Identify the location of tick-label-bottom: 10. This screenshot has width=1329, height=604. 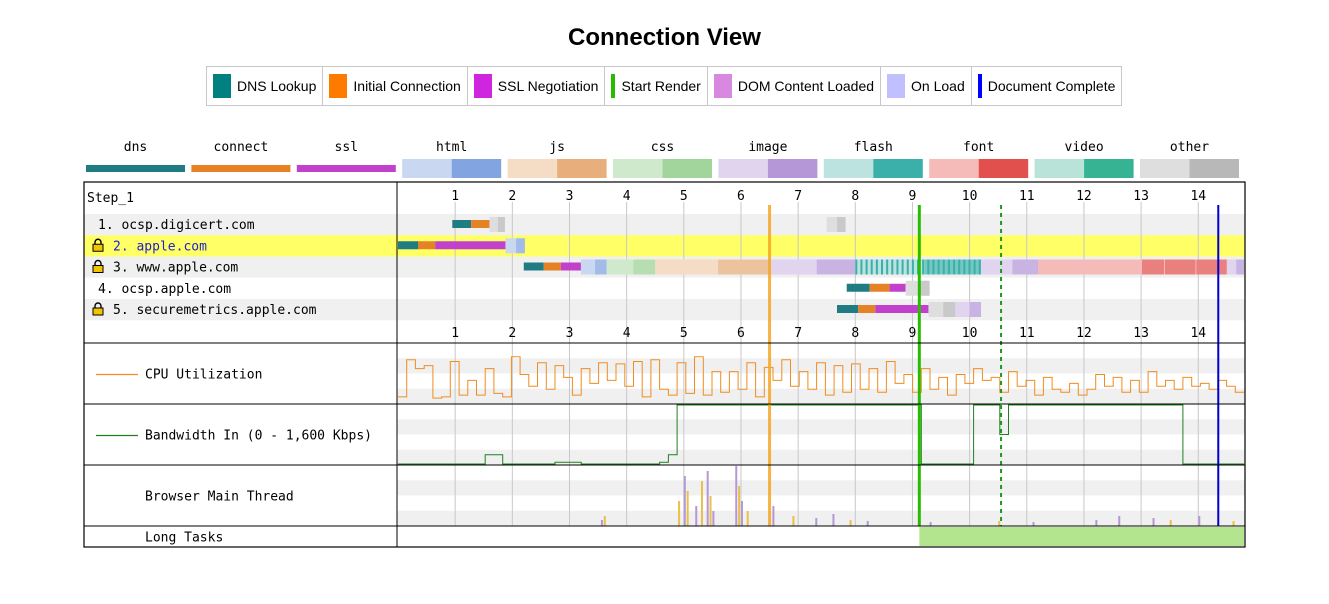
(970, 333).